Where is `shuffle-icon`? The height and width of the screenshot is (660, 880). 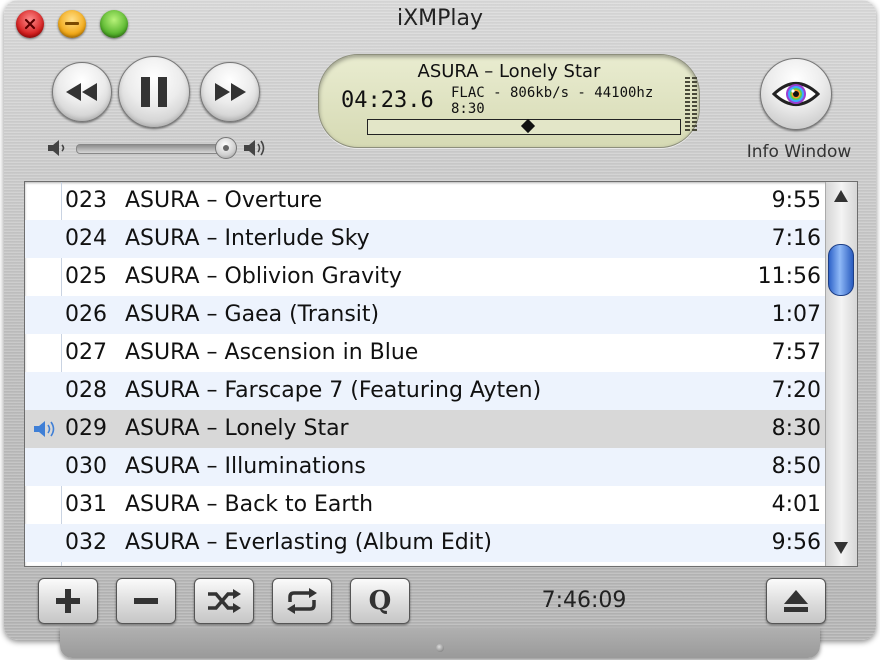
shuffle-icon is located at coordinates (224, 601).